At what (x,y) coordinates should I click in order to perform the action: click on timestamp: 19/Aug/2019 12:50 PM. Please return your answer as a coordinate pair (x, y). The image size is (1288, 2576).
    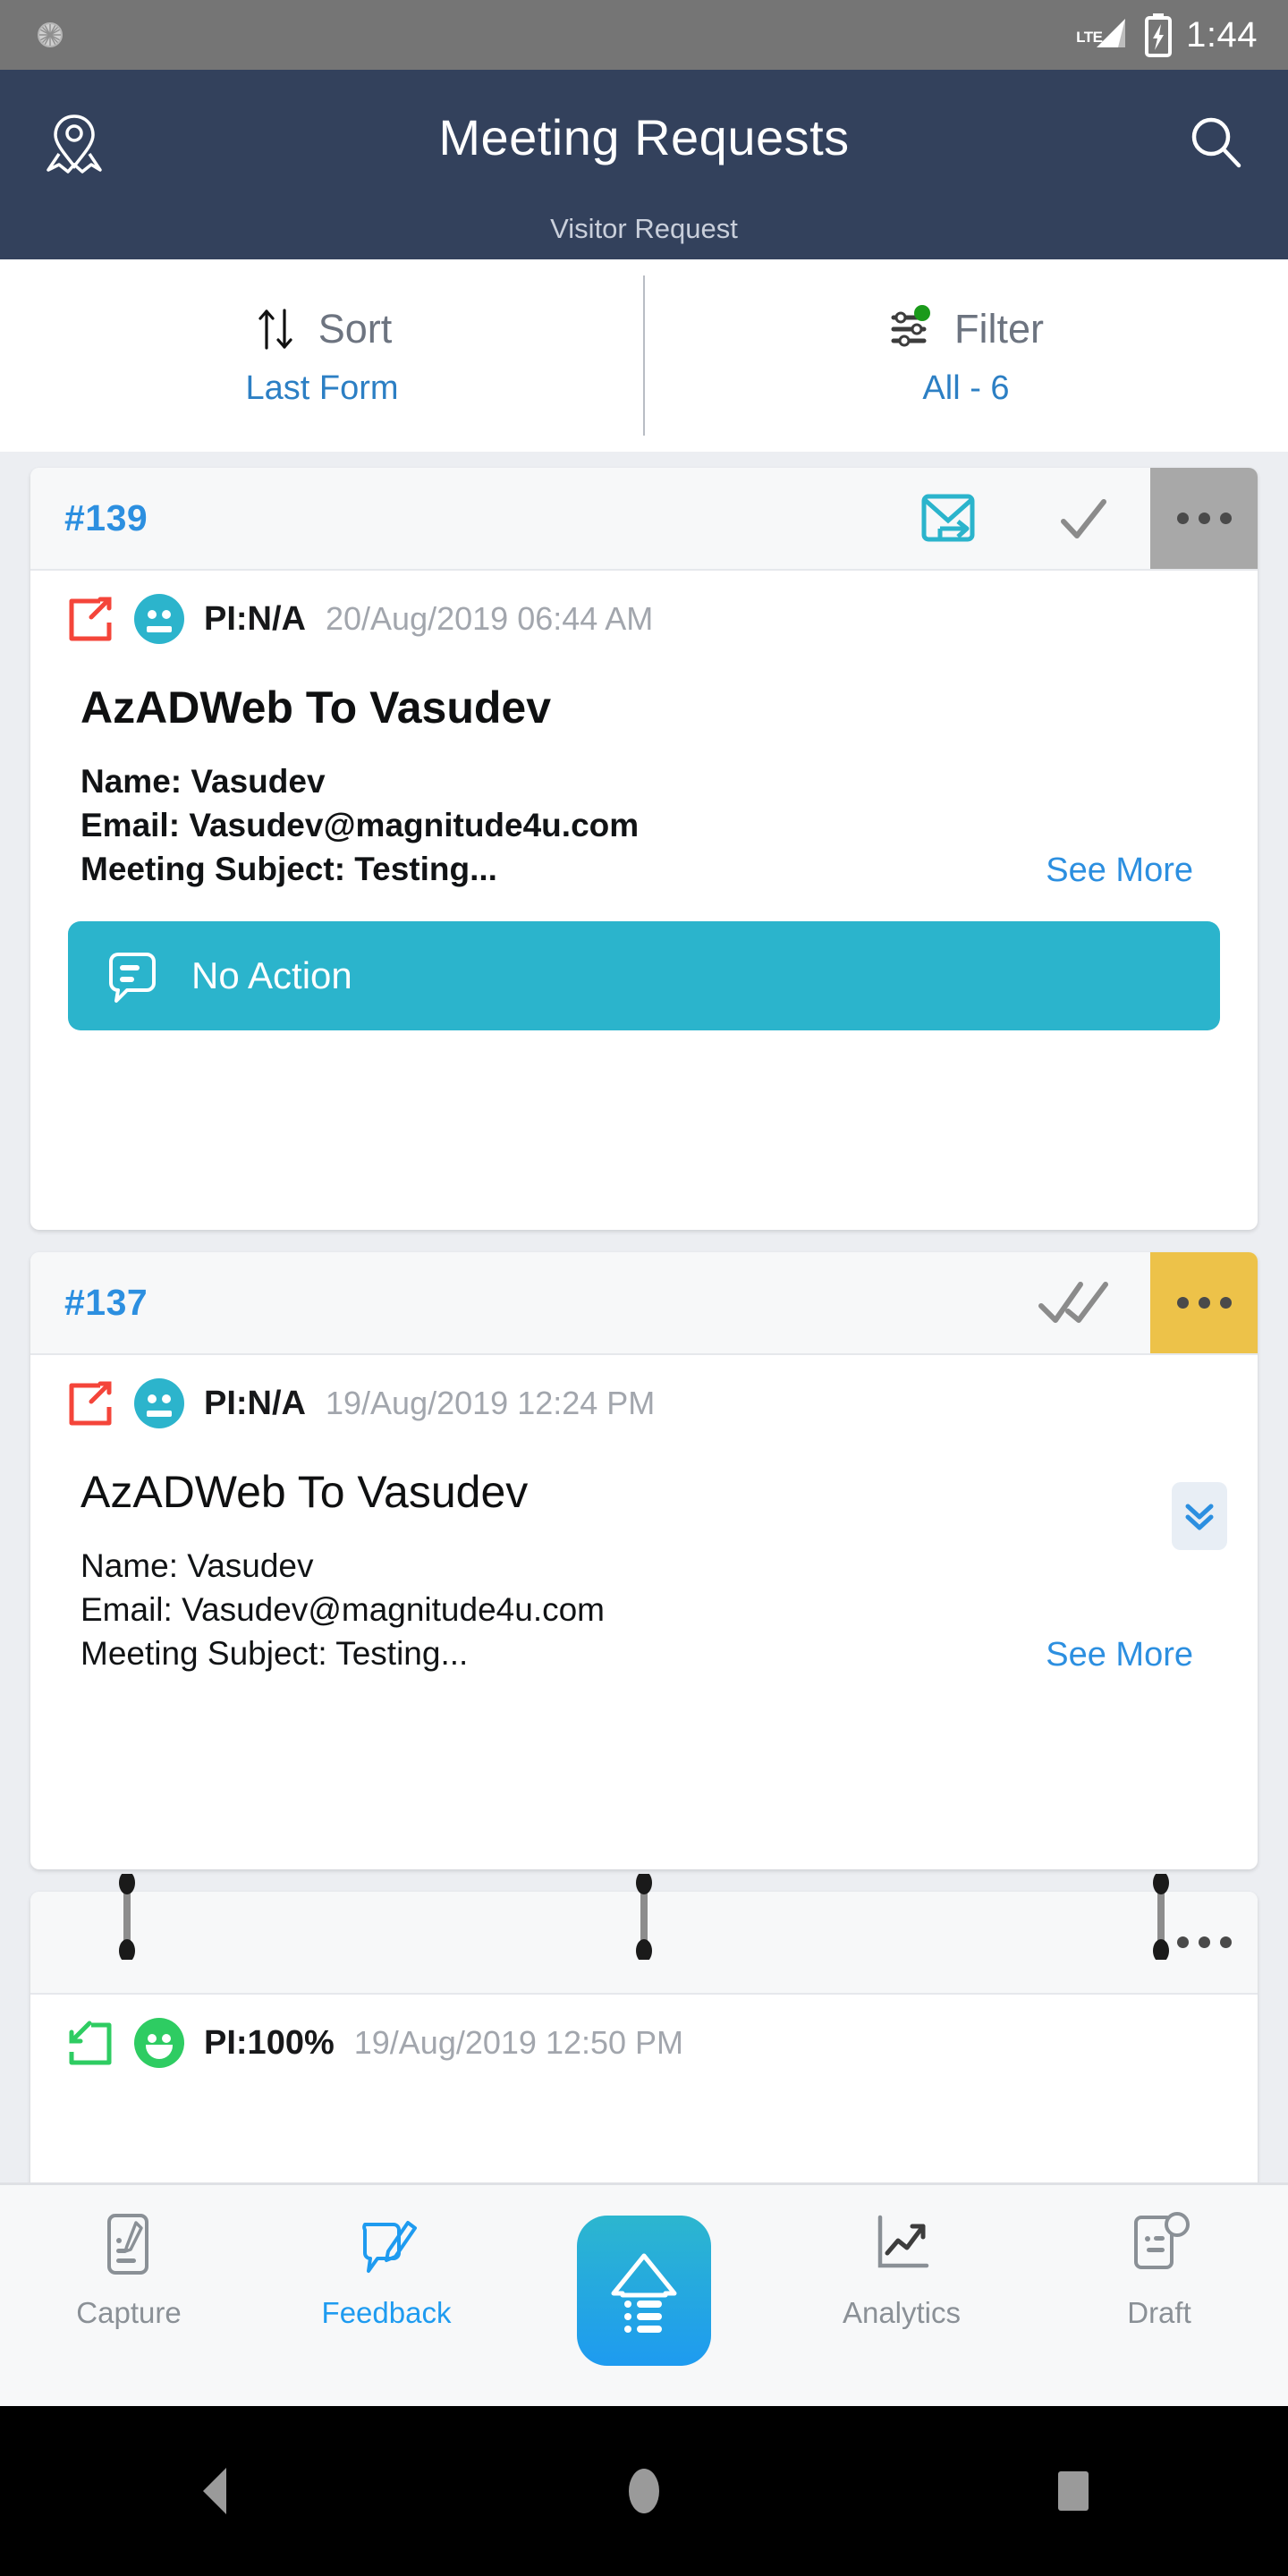
    Looking at the image, I should click on (518, 2042).